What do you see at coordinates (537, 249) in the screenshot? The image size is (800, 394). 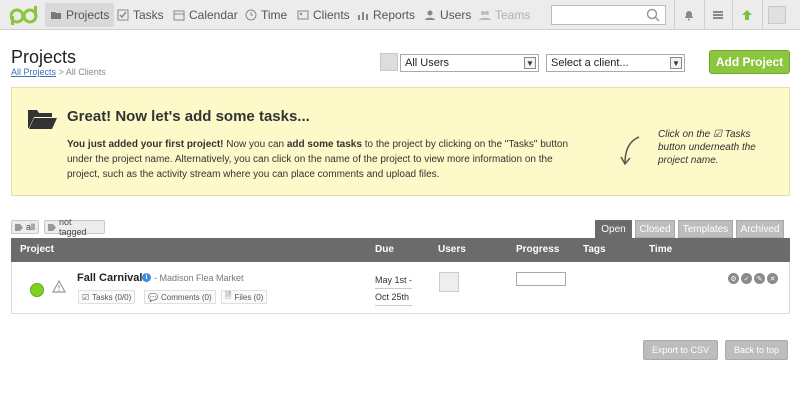 I see `column-progress: Progress` at bounding box center [537, 249].